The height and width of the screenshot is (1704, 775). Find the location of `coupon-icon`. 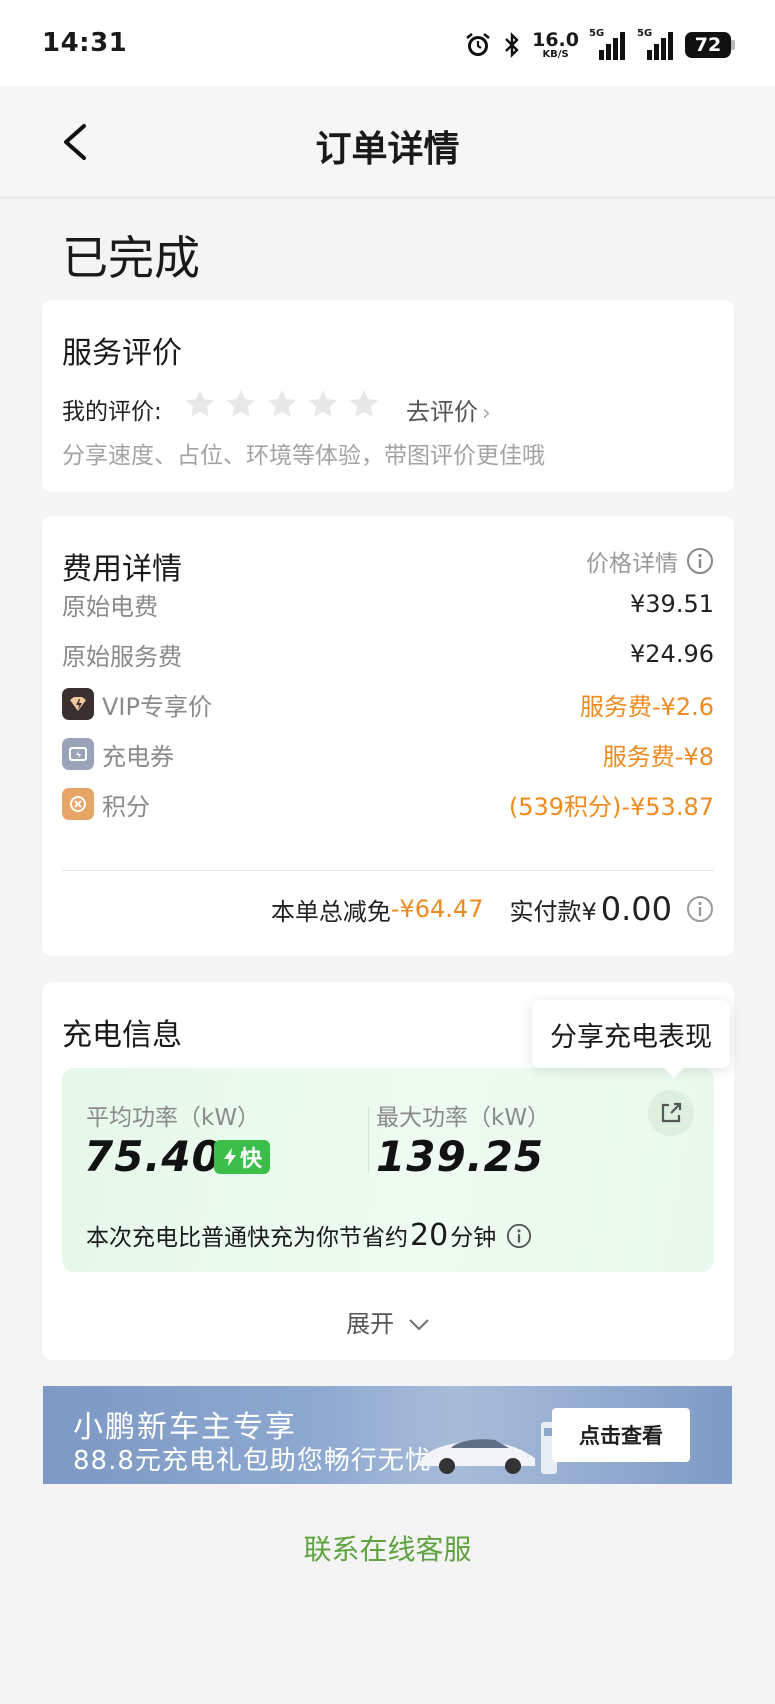

coupon-icon is located at coordinates (78, 754).